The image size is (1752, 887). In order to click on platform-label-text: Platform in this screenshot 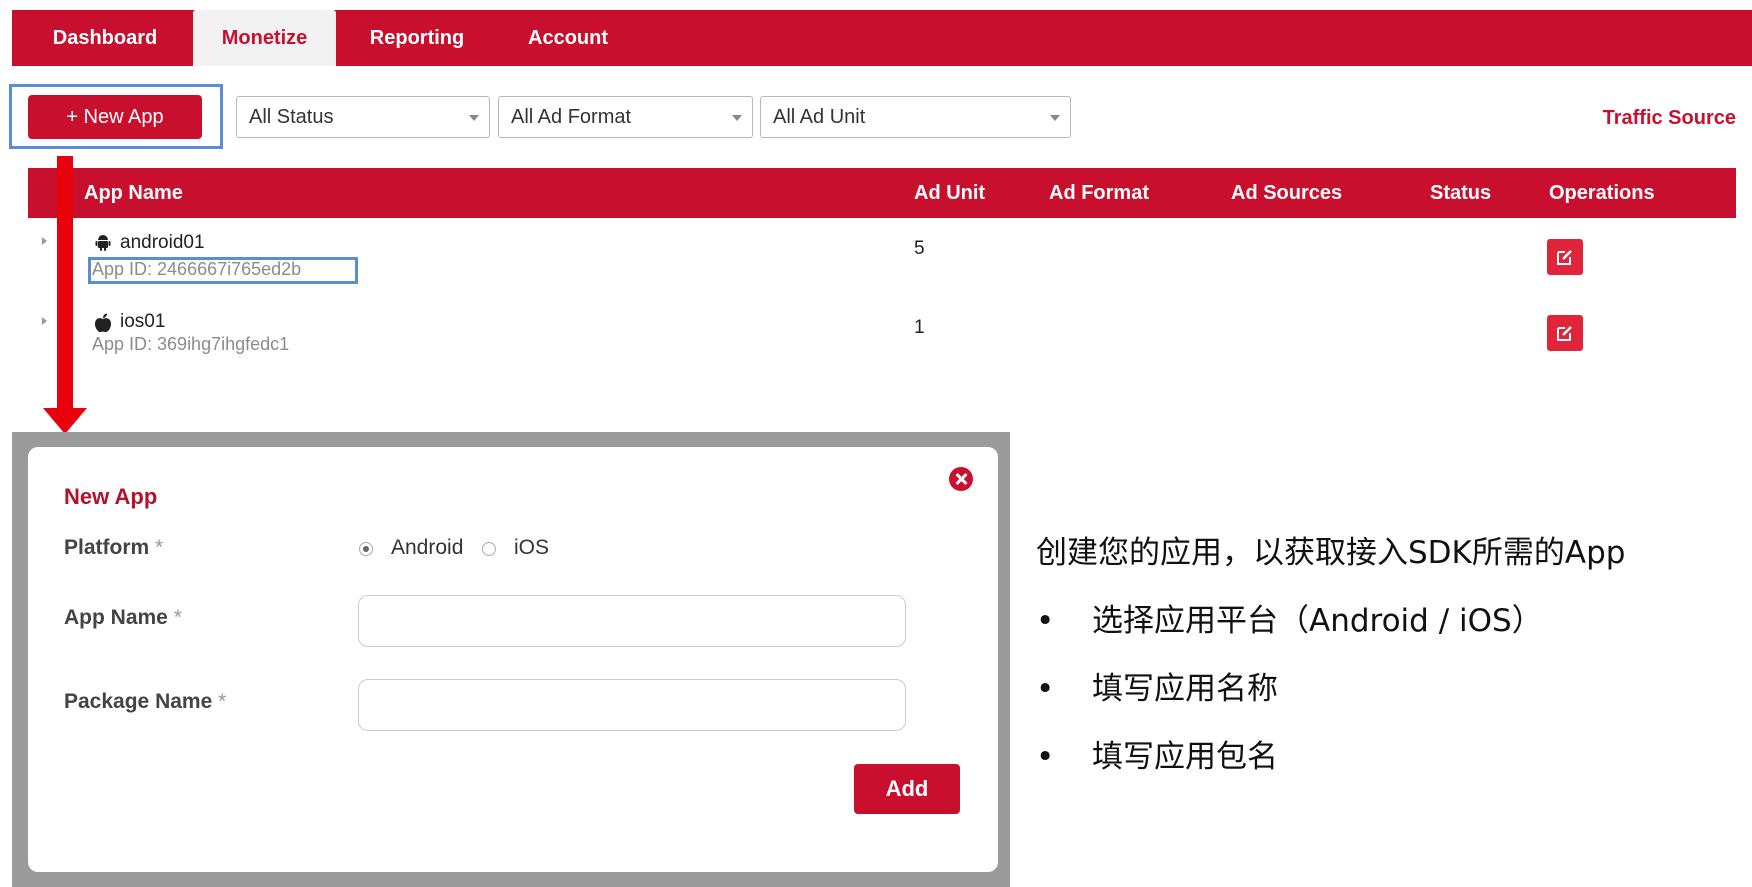, I will do `click(107, 547)`.